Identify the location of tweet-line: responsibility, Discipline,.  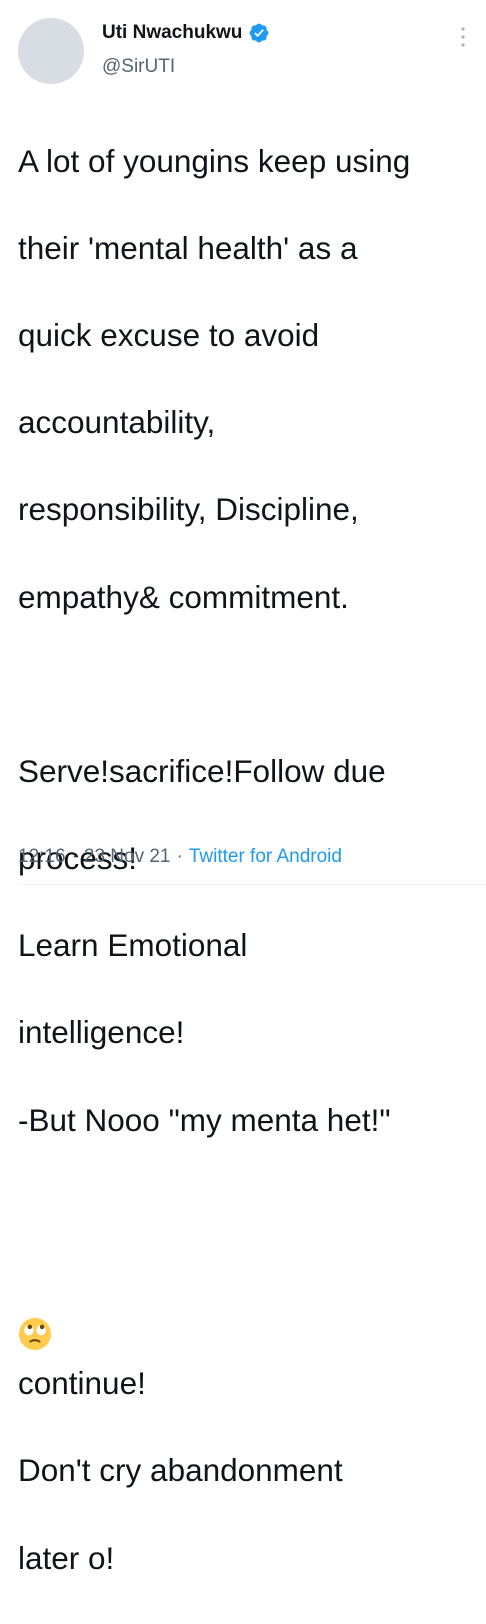
(188, 509).